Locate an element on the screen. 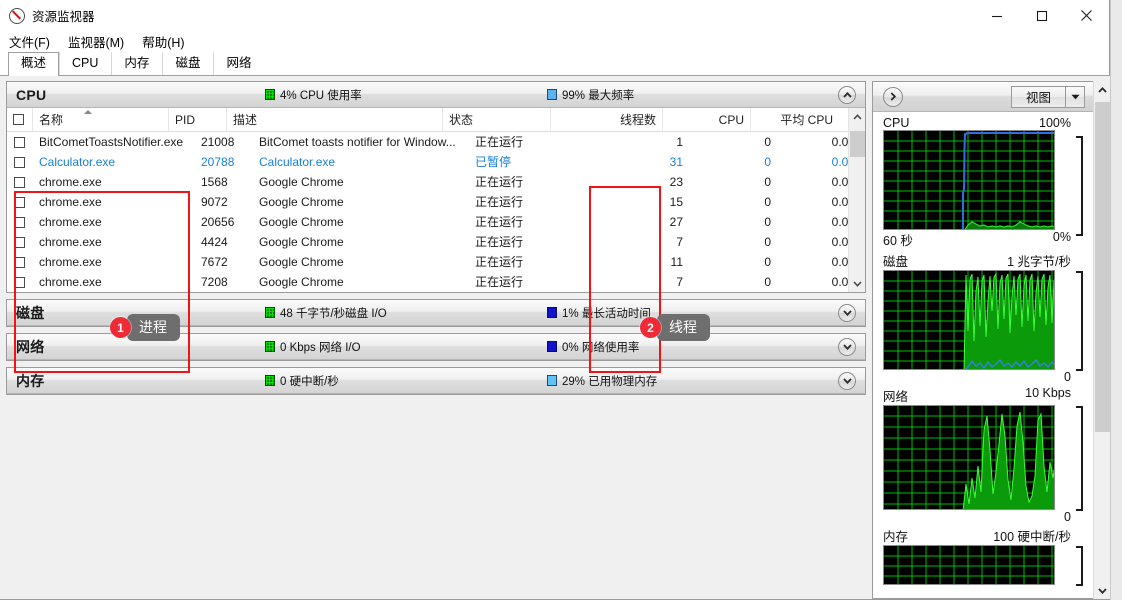 The image size is (1122, 600). annotation-badge: 1 is located at coordinates (120, 327).